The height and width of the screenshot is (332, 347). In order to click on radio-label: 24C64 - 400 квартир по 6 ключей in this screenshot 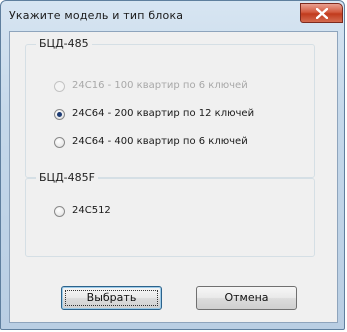, I will do `click(160, 141)`.